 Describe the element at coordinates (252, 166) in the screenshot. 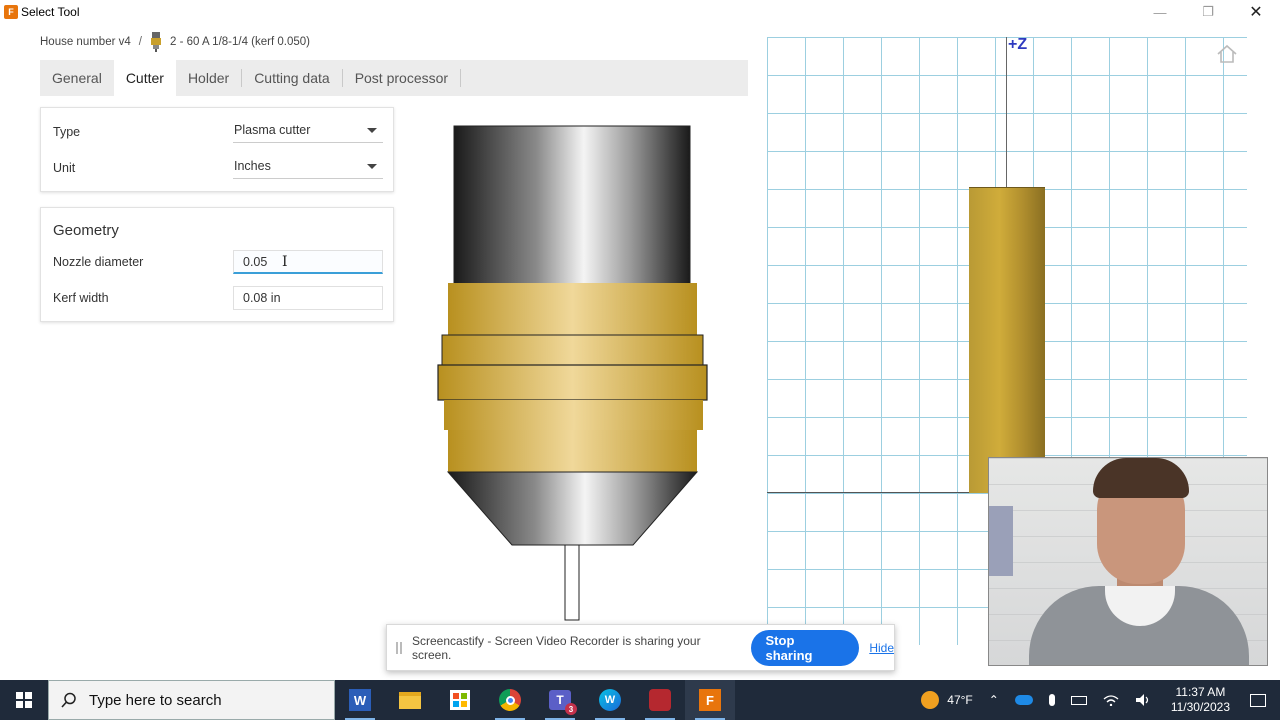

I see `unit-select-value: Inches` at that location.